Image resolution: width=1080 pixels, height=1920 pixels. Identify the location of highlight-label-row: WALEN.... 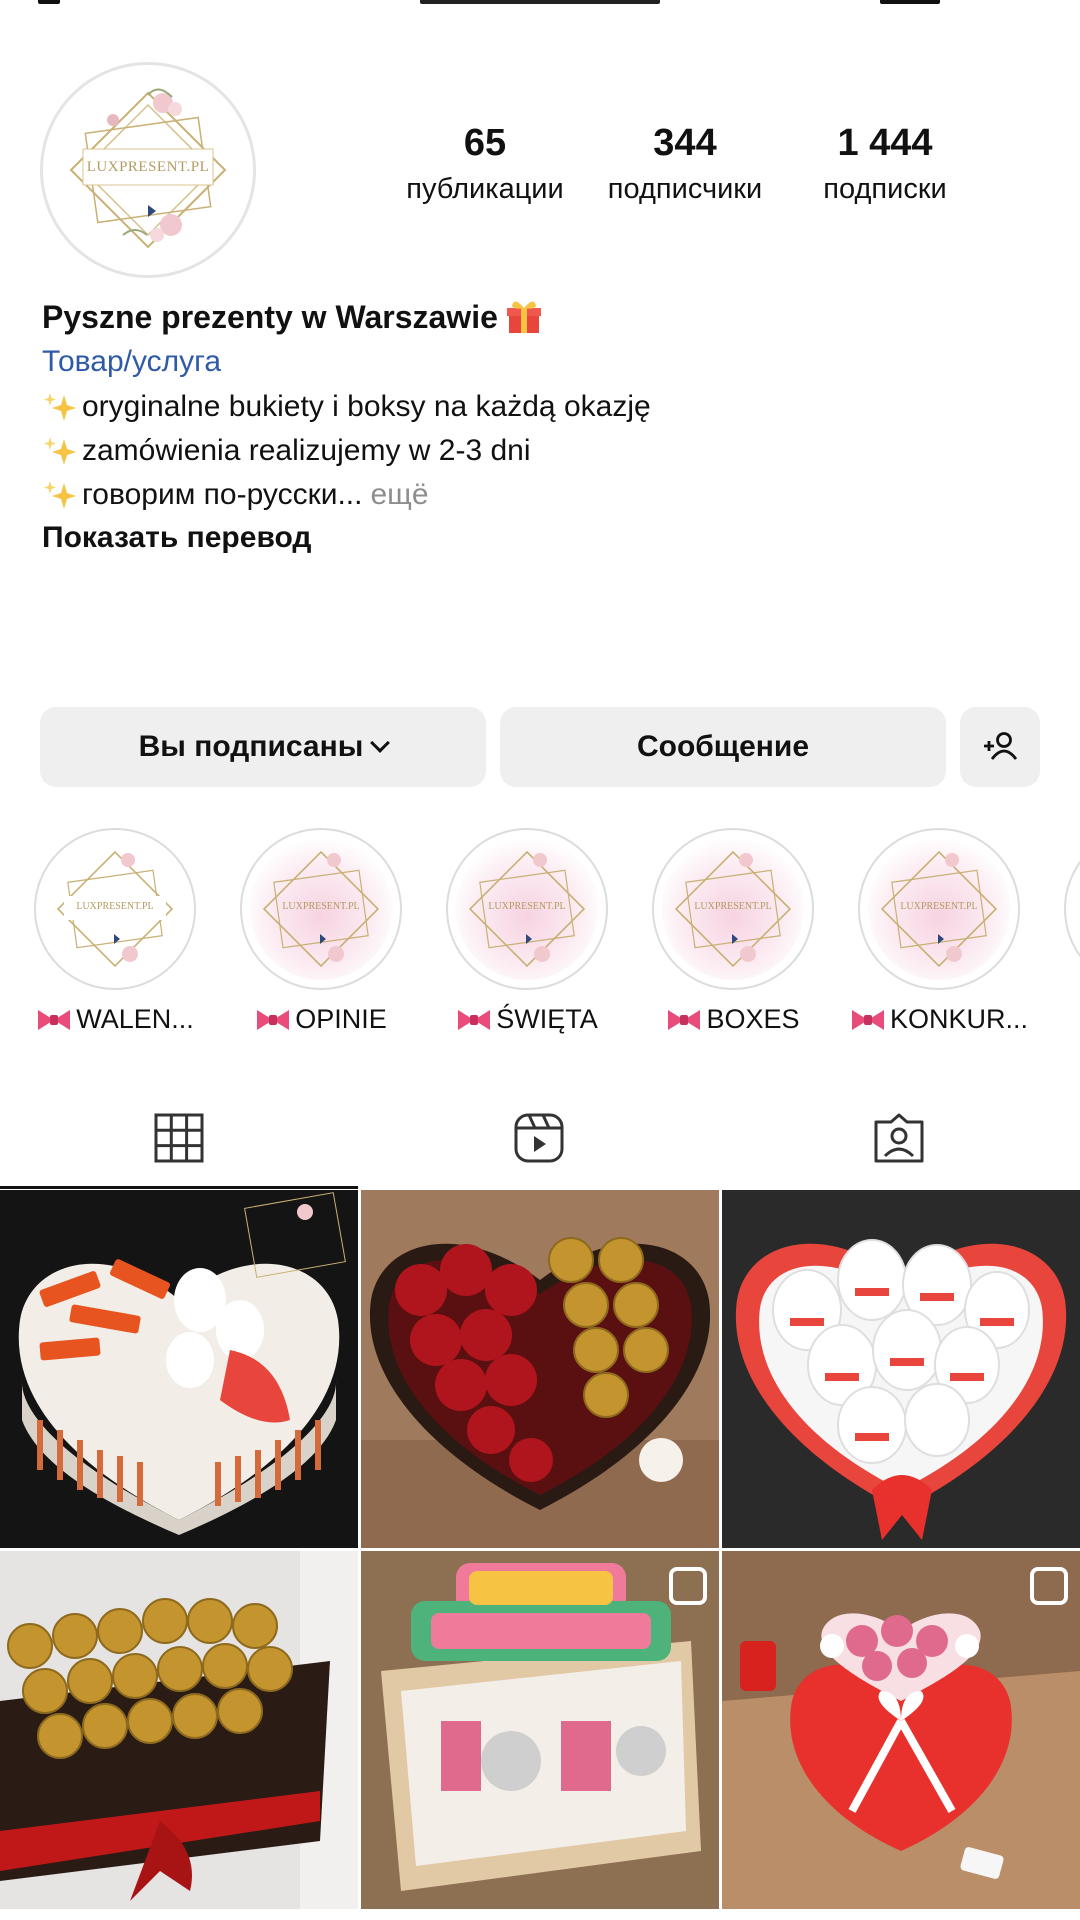
(115, 1019).